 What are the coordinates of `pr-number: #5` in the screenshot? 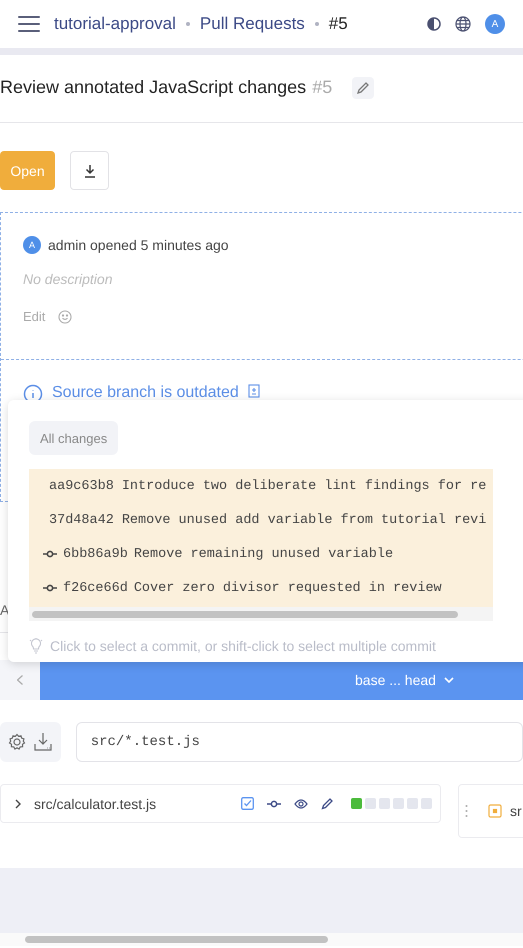 It's located at (322, 87).